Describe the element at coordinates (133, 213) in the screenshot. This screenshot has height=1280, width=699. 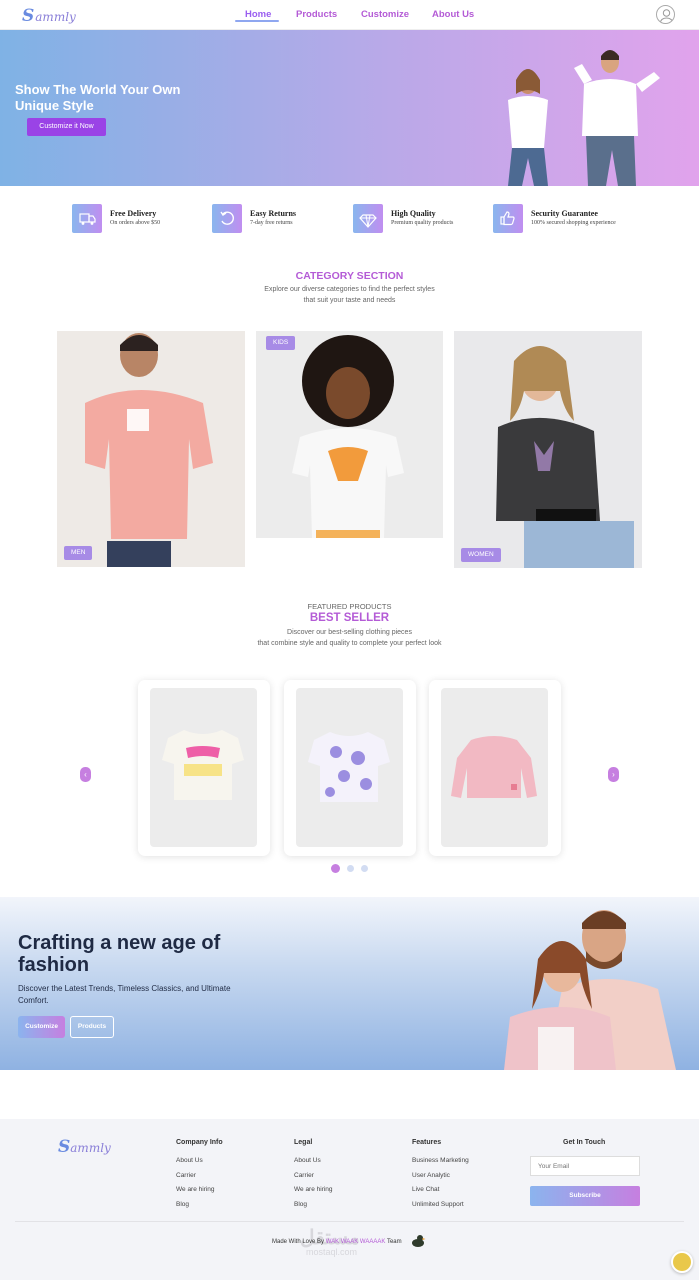
I see `feature-title: Free Delivery` at that location.